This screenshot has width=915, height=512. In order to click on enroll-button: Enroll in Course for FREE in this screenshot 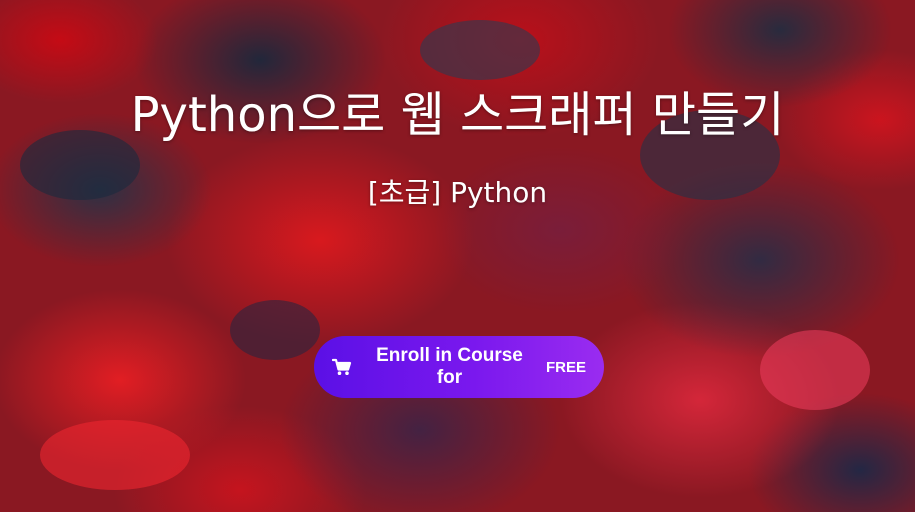, I will do `click(459, 367)`.